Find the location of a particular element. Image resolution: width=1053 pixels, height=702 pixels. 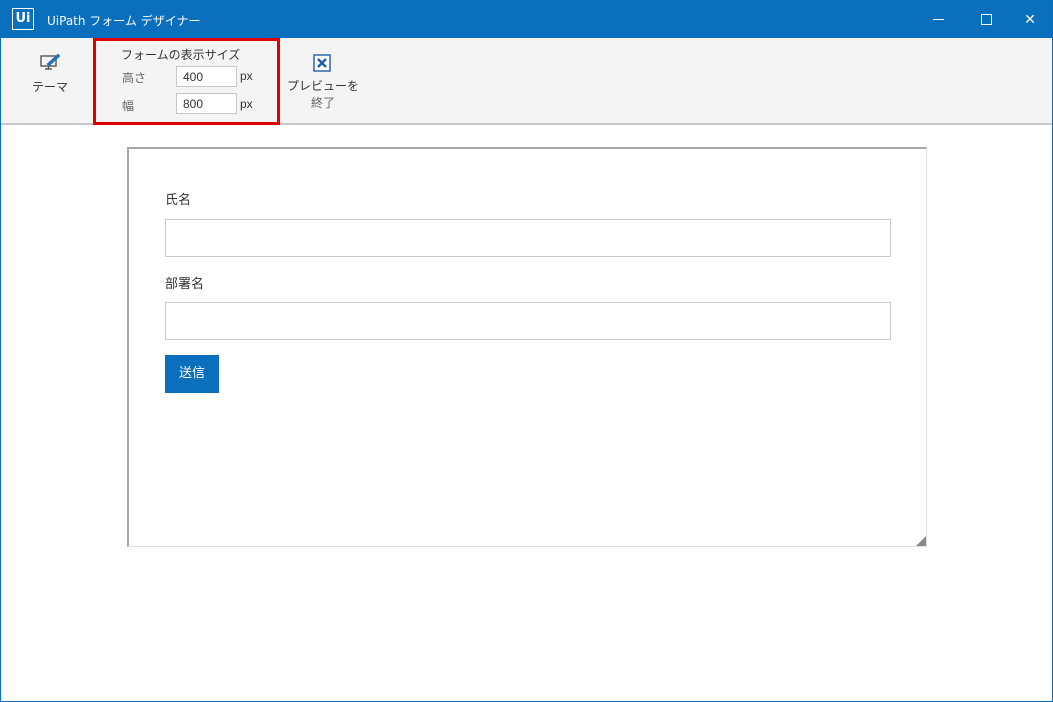

maximize-button is located at coordinates (986, 19).